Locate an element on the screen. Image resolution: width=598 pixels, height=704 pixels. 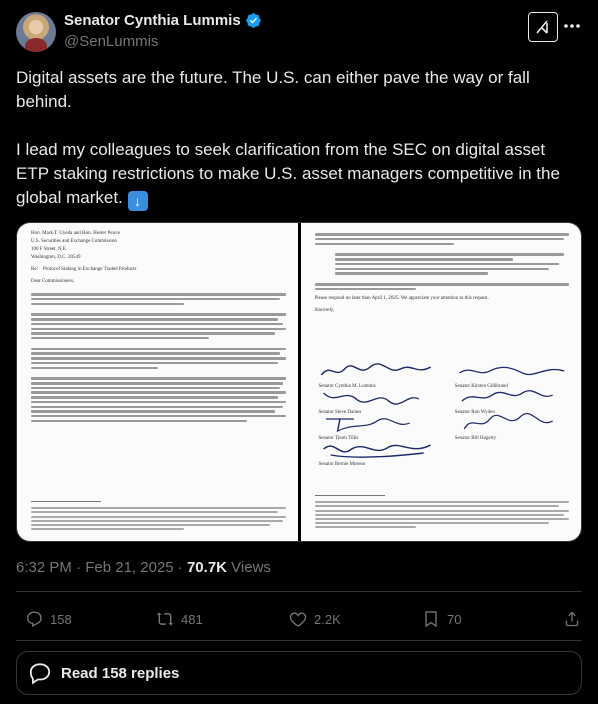
letter-salutation: Dear Commissioners, is located at coordinates (53, 281).